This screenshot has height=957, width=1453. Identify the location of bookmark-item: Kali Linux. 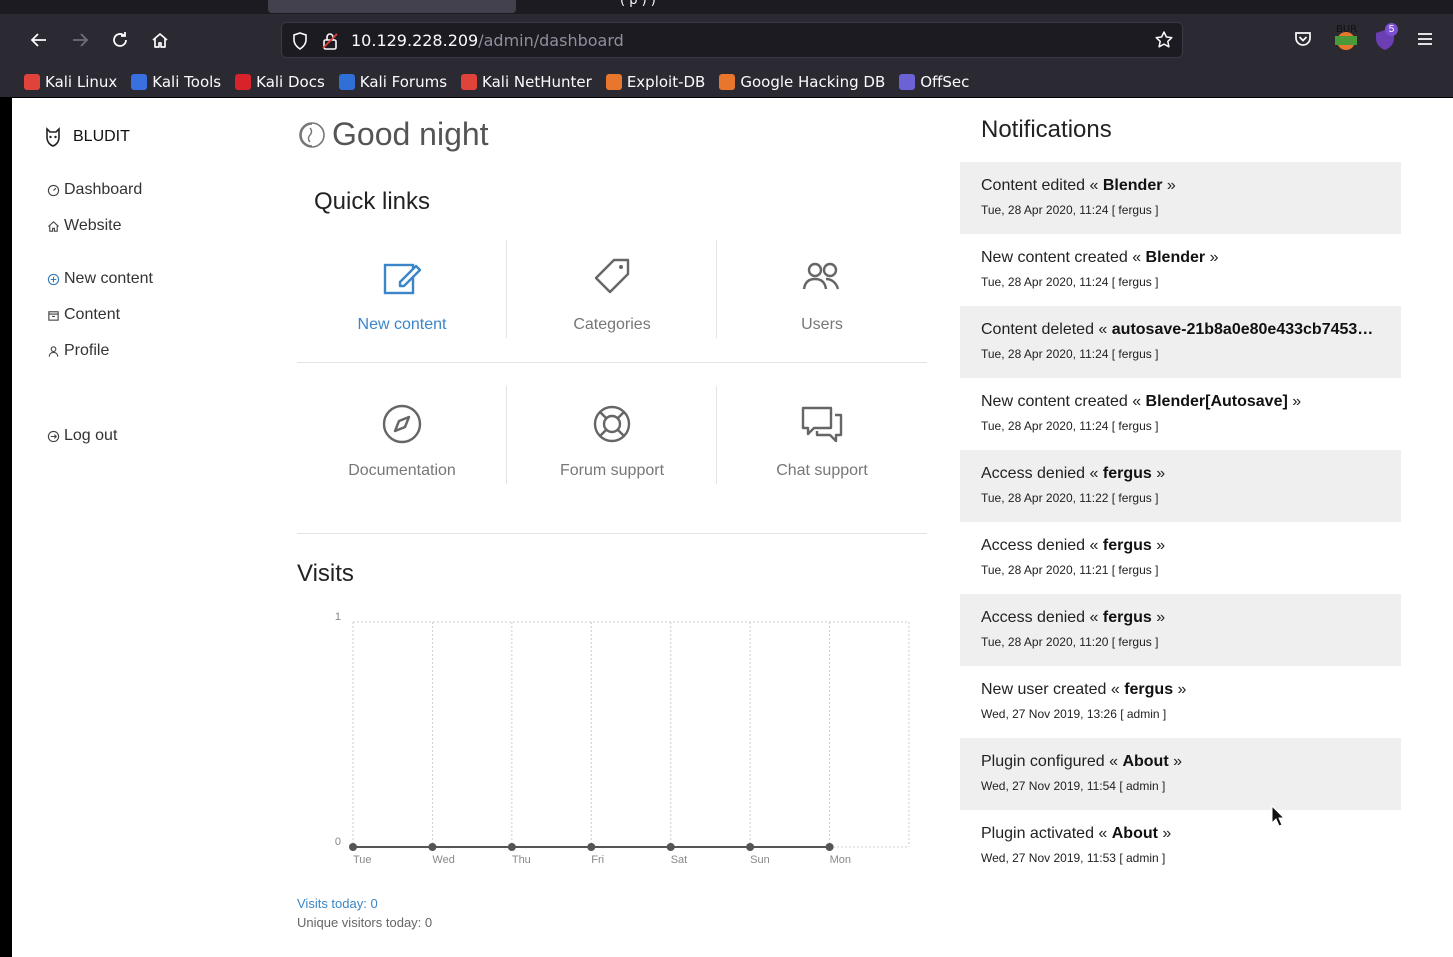
(70, 82).